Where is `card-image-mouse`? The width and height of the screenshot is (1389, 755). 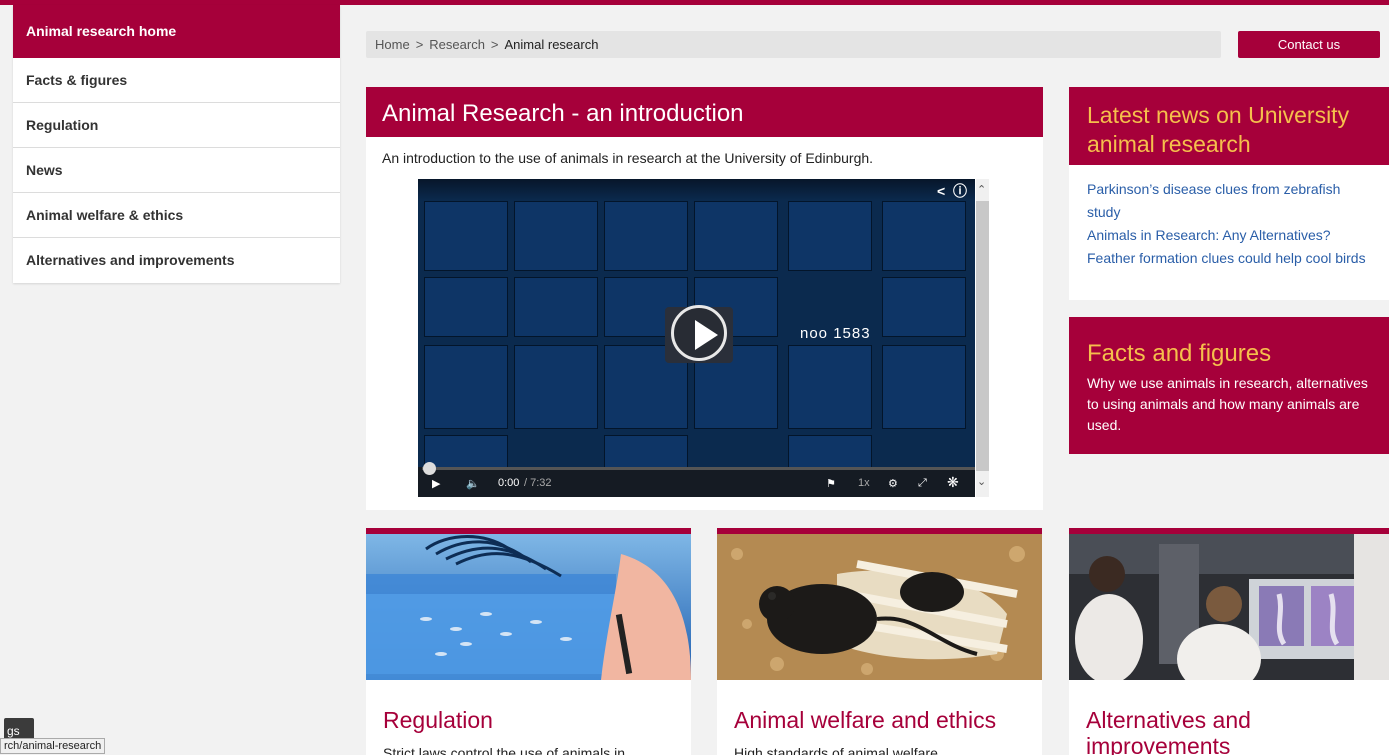
card-image-mouse is located at coordinates (879, 607).